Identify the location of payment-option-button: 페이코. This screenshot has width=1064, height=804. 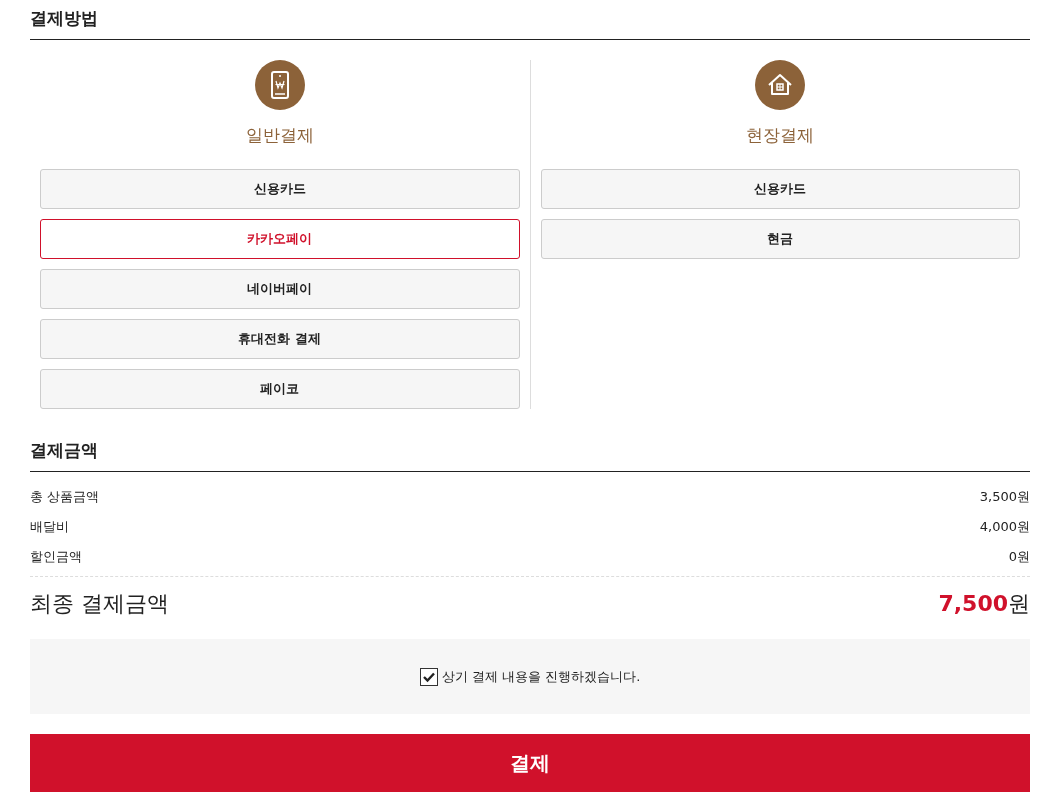
(280, 389).